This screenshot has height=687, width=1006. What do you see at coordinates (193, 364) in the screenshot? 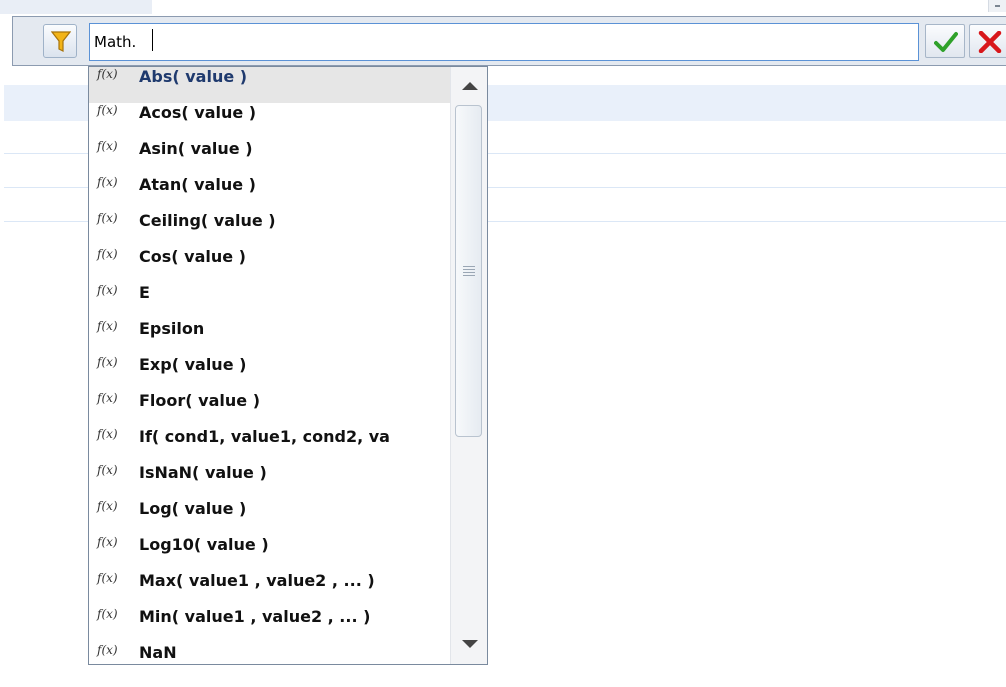
I see `autocomplete-item-label: Exp( value )` at bounding box center [193, 364].